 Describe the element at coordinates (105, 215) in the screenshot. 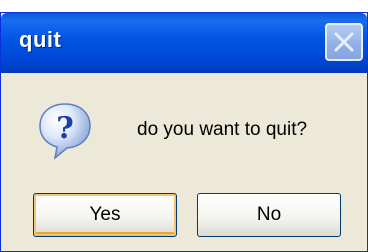

I see `yes-button: Yes` at that location.